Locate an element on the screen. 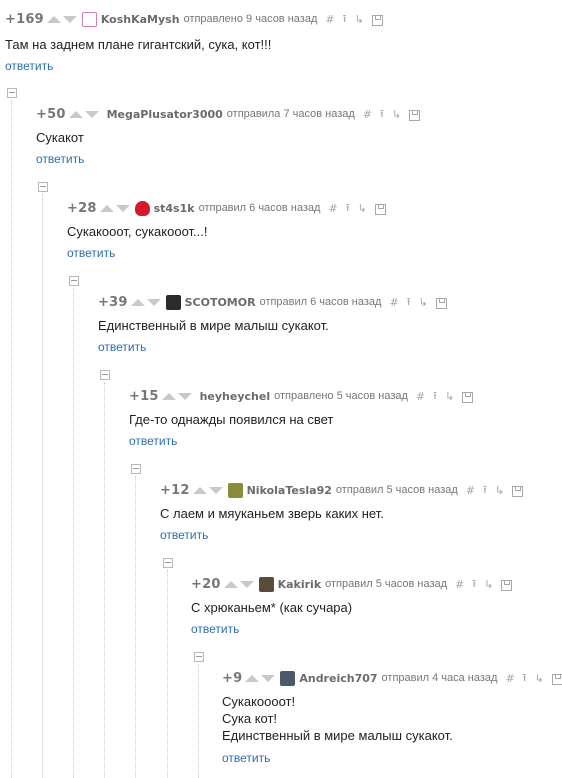  username: Andreich707 is located at coordinates (338, 678).